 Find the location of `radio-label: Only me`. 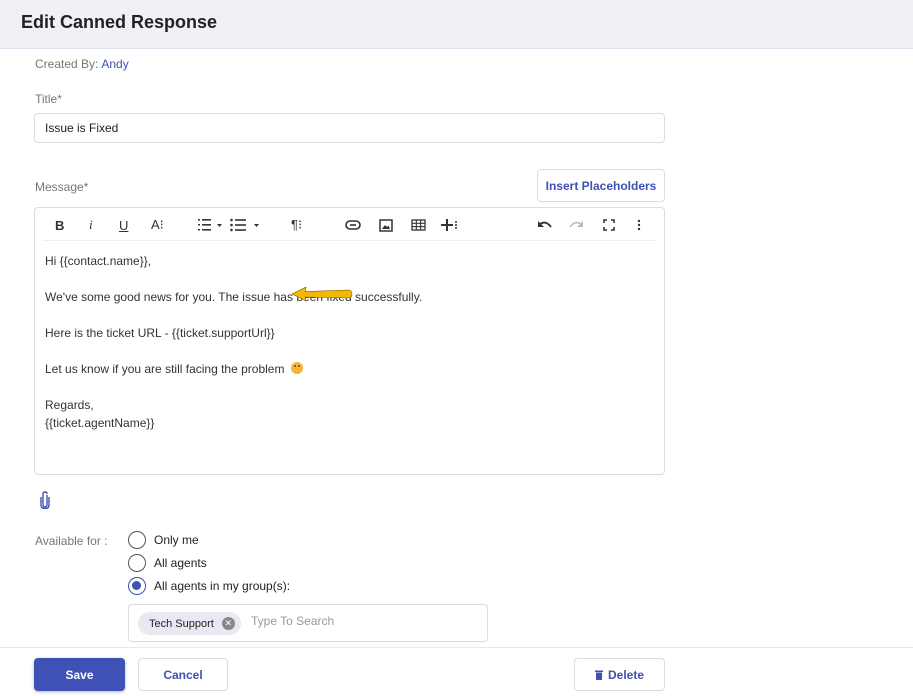

radio-label: Only me is located at coordinates (176, 540).